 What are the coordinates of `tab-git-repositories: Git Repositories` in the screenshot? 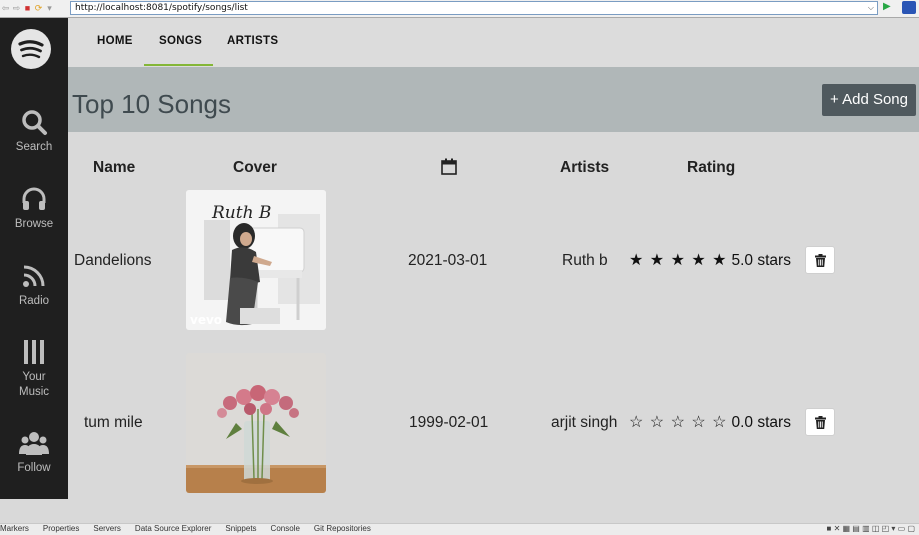 It's located at (342, 529).